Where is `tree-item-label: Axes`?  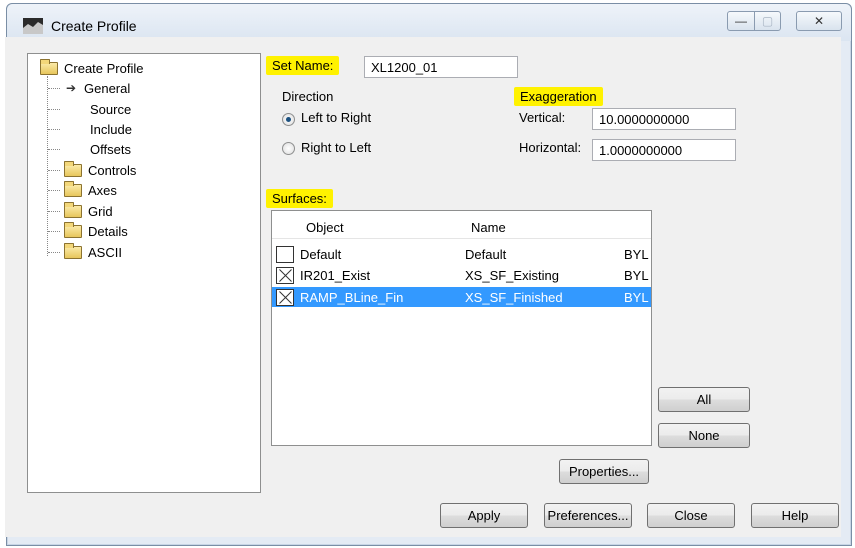 tree-item-label: Axes is located at coordinates (102, 190).